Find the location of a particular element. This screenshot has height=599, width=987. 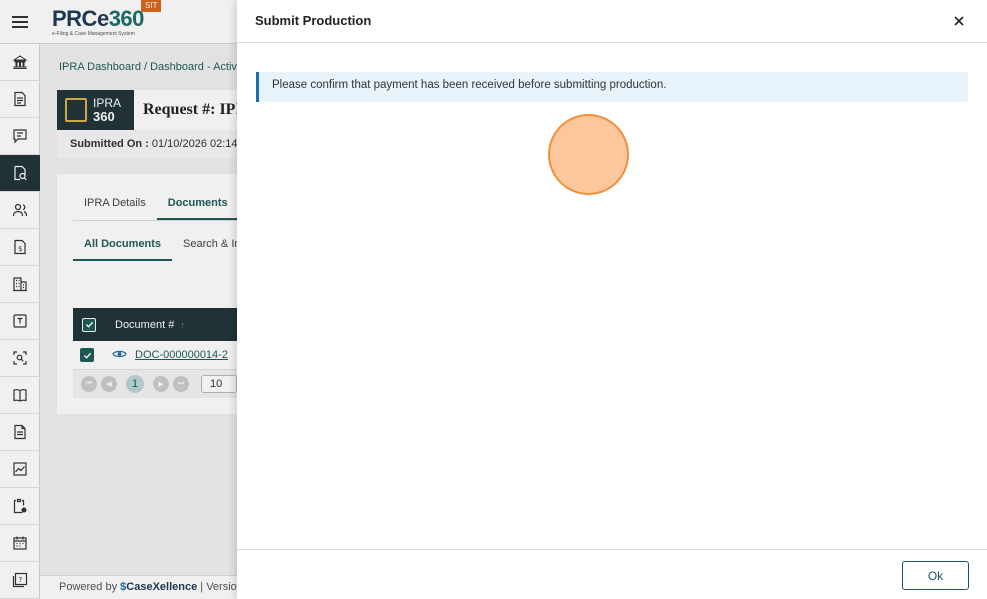

dialog-footer: Ok is located at coordinates (612, 574).